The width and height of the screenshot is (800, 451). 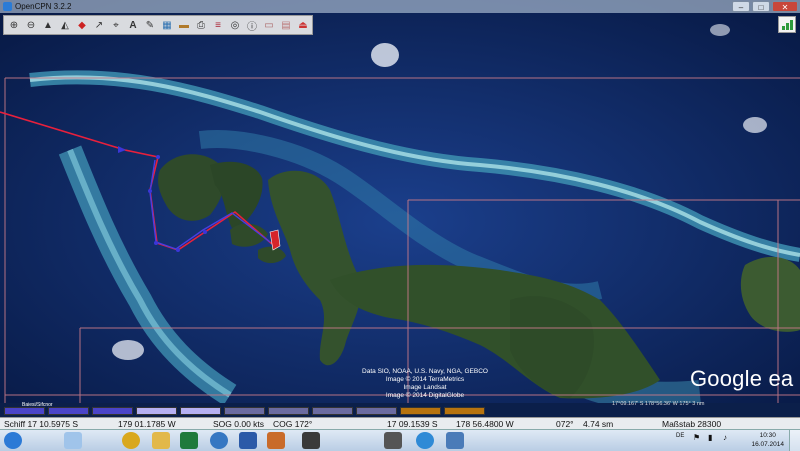 I want to click on ship-position-lat: Schiff 17 10.5975 S, so click(x=41, y=424).